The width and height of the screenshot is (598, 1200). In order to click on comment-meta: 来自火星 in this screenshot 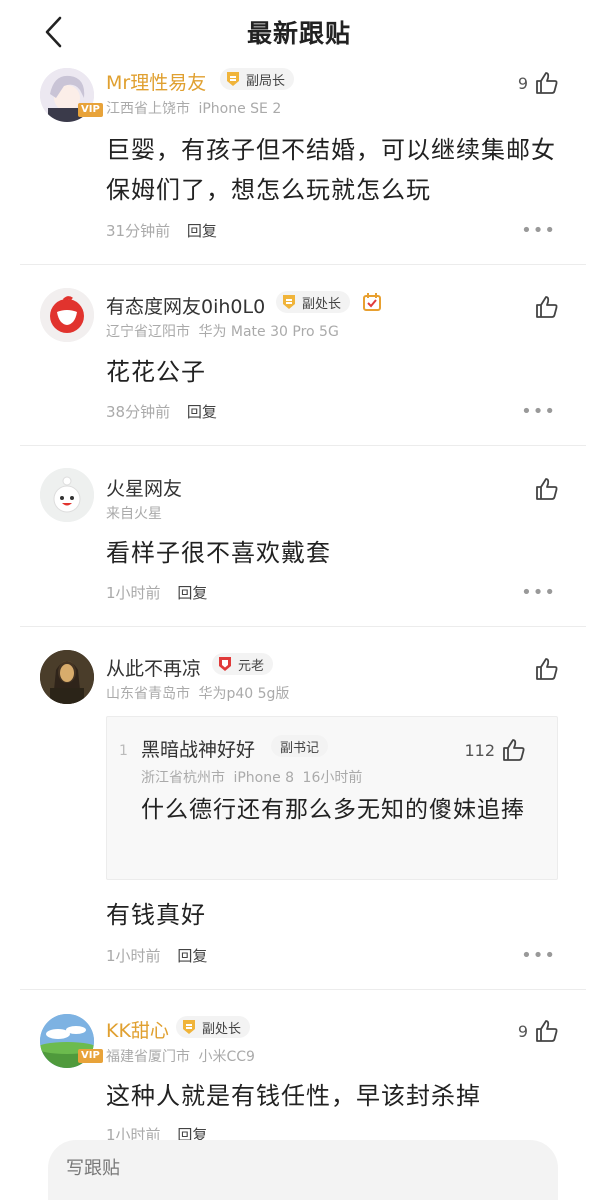, I will do `click(134, 513)`.